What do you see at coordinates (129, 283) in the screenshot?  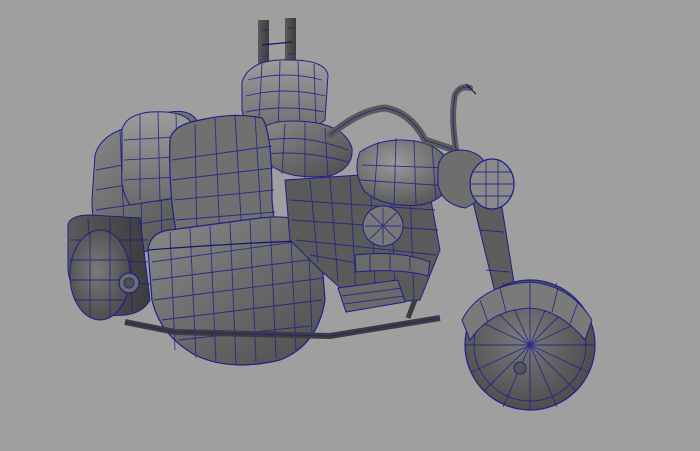 I see `sidecar-light` at bounding box center [129, 283].